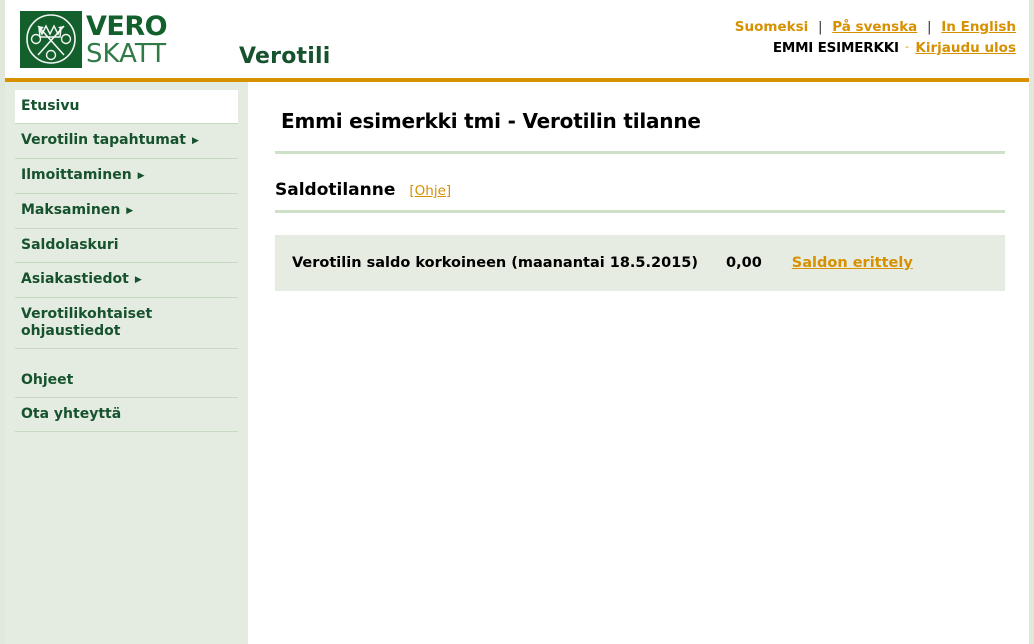  I want to click on sidebar-secondary-nav: Ohjeet Ota yhteyttä, so click(126, 398).